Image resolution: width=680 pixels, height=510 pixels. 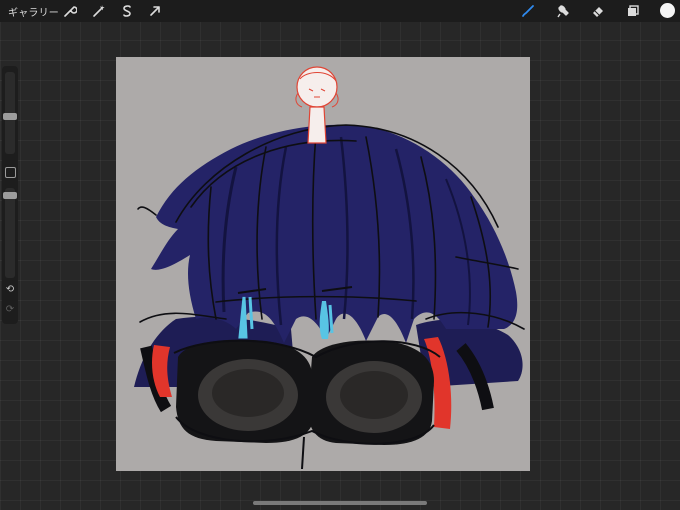 I want to click on color-picker-button, so click(x=667, y=10).